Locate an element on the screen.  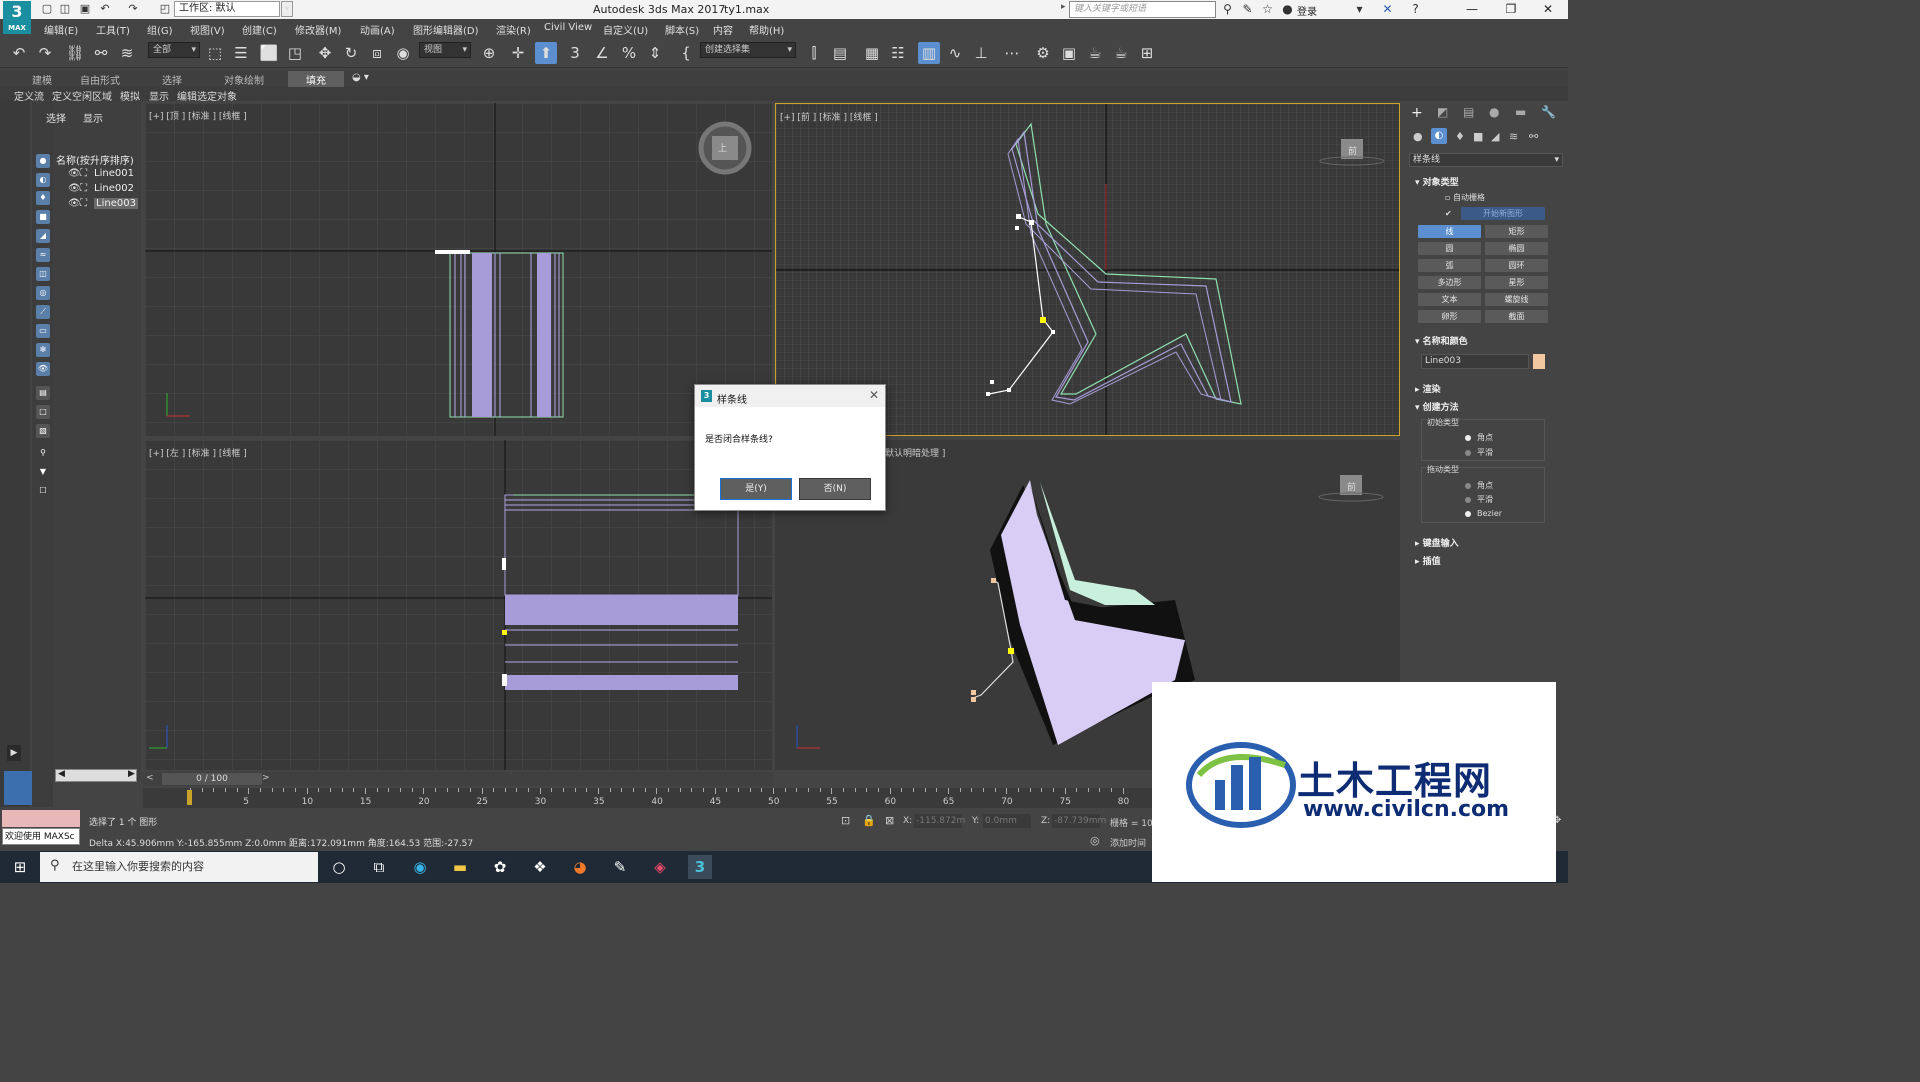
select-by-name-icon: ☰ is located at coordinates (241, 53).